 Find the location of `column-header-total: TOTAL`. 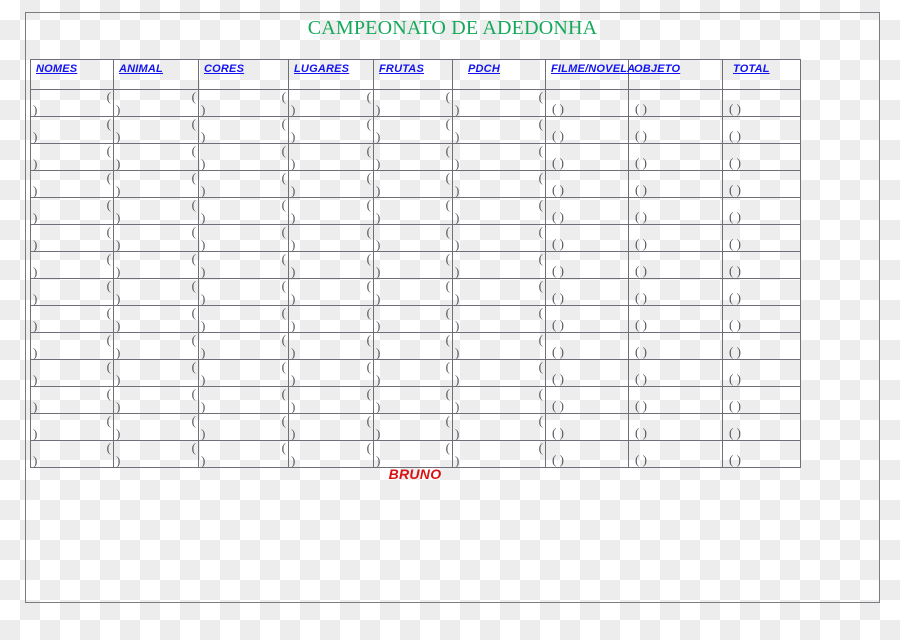

column-header-total: TOTAL is located at coordinates (761, 74).